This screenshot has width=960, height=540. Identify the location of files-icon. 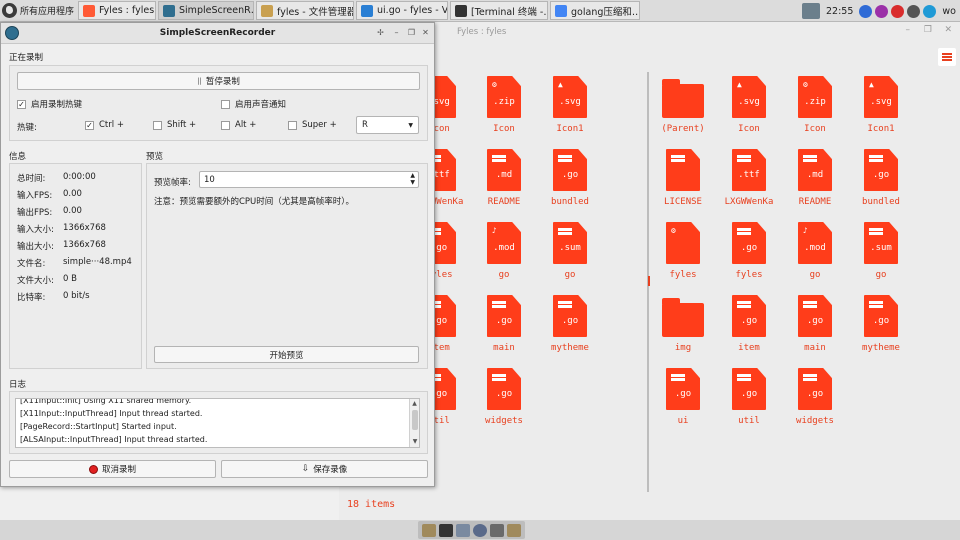
(463, 530).